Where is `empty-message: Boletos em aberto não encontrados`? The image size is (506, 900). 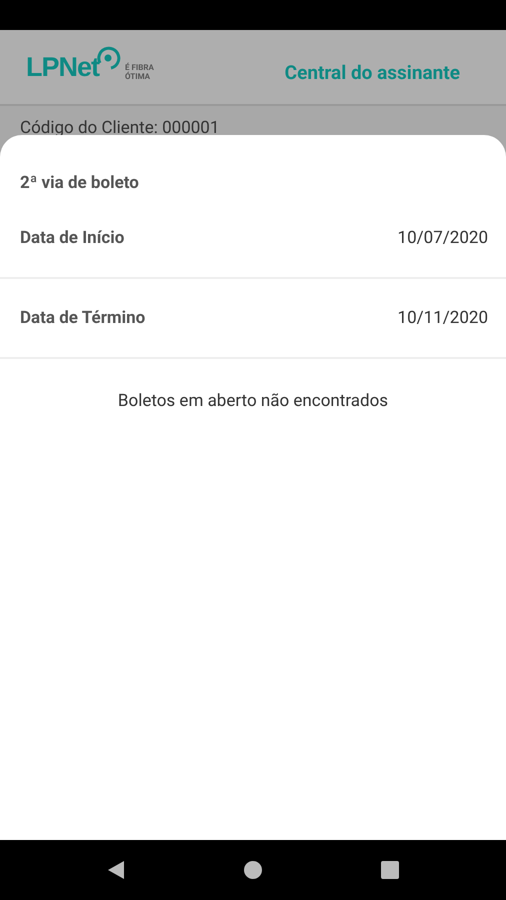
empty-message: Boletos em aberto não encontrados is located at coordinates (253, 400).